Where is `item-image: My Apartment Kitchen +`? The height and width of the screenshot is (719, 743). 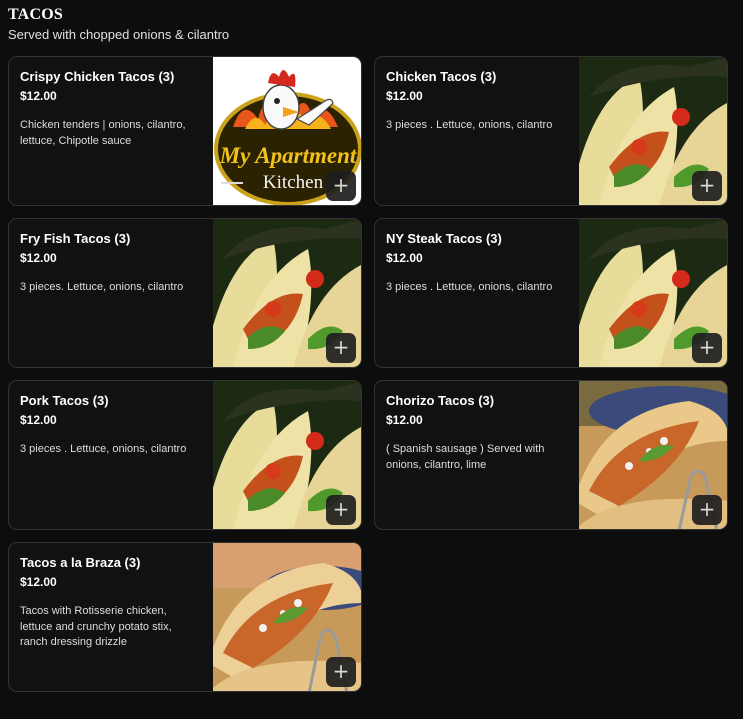
item-image: My Apartment Kitchen + is located at coordinates (287, 131).